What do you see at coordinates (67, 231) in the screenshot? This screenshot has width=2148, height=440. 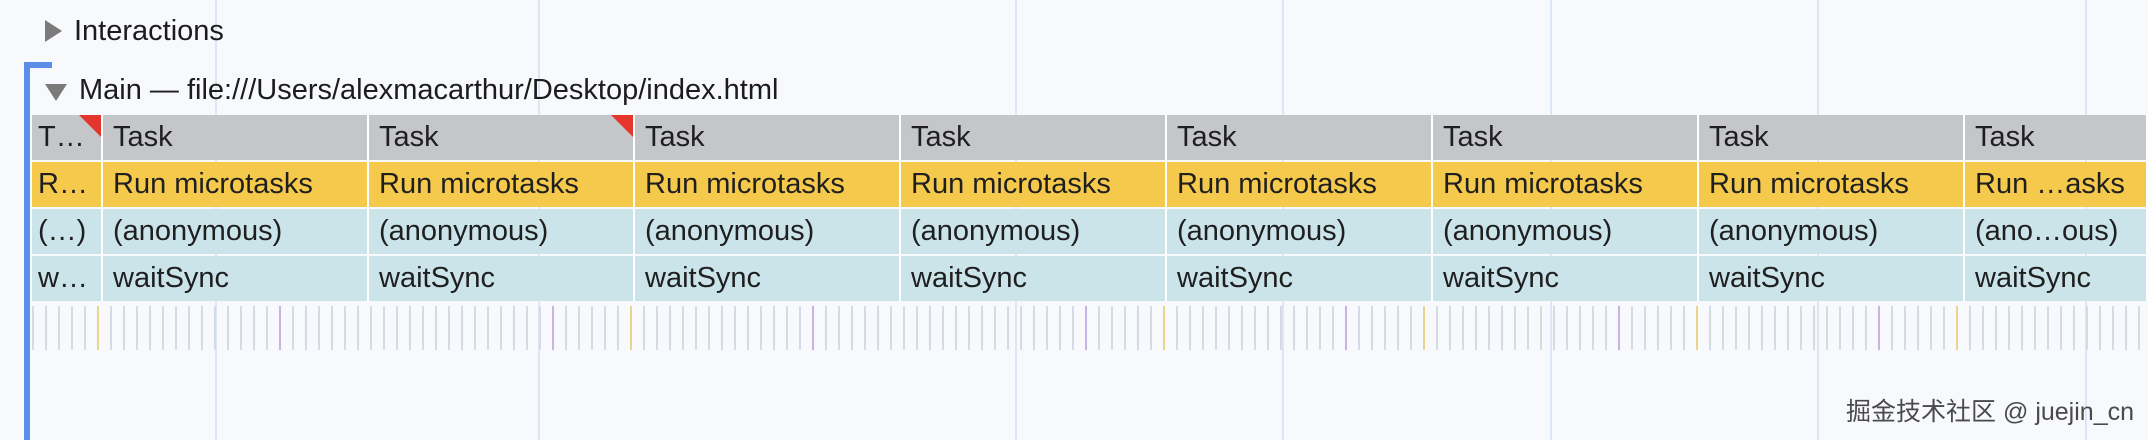 I see `anonymous-function-block: (…)` at bounding box center [67, 231].